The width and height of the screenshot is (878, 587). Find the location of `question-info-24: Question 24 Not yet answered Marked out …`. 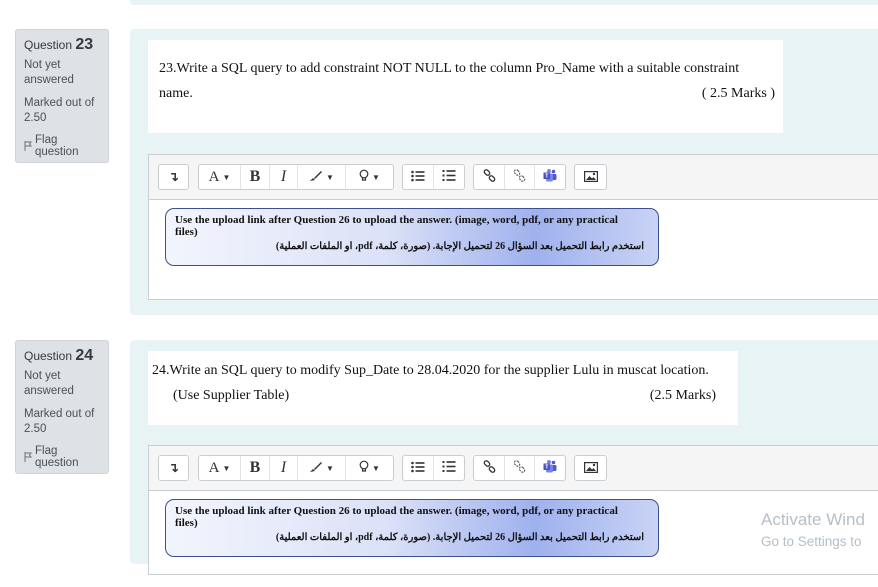

question-info-24: Question 24 Not yet answered Marked out … is located at coordinates (62, 407).